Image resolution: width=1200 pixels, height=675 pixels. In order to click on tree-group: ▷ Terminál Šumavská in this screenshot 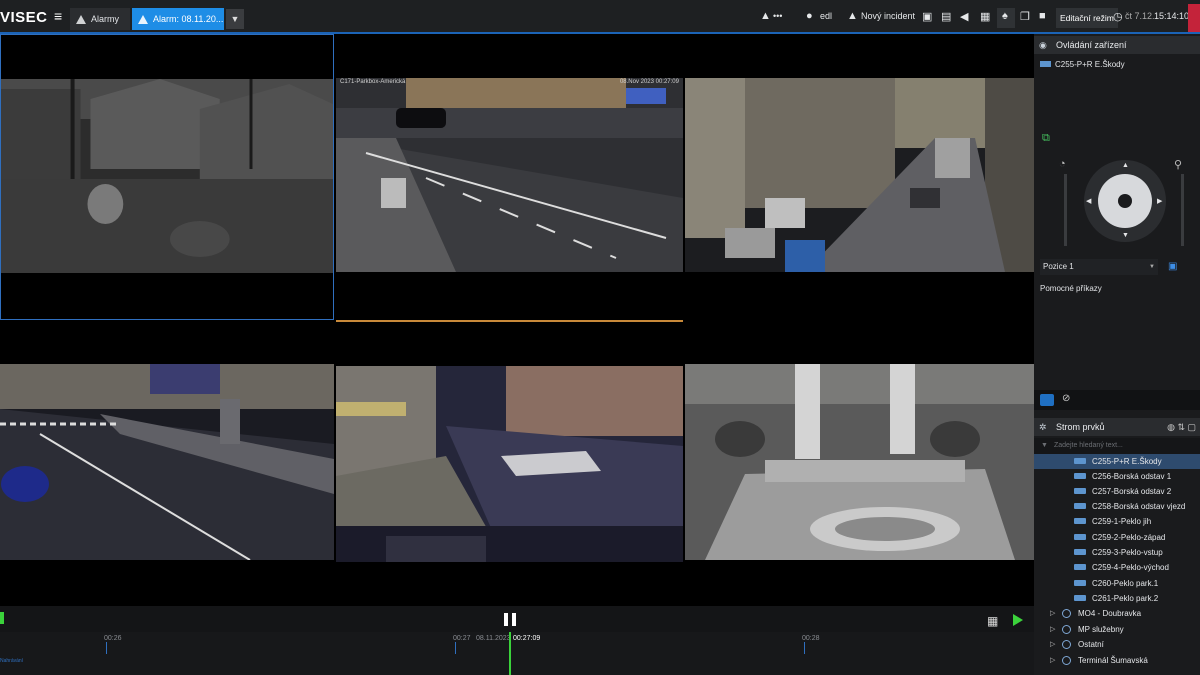, I will do `click(1117, 660)`.